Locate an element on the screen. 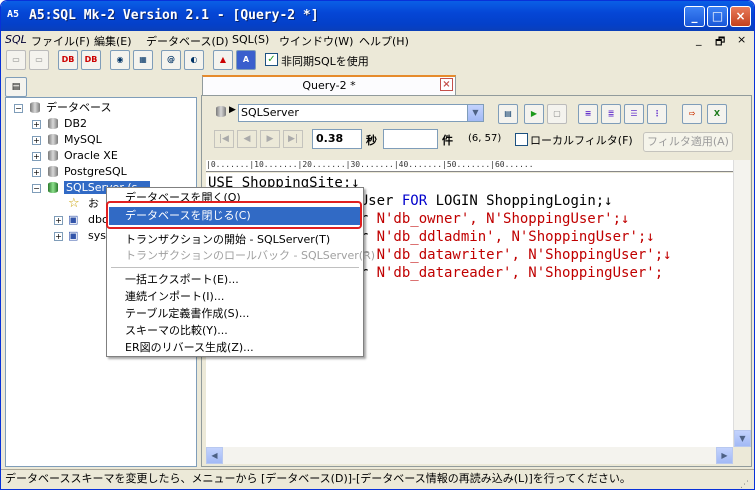 This screenshot has height=490, width=755. stop-icon: ▢ is located at coordinates (557, 114).